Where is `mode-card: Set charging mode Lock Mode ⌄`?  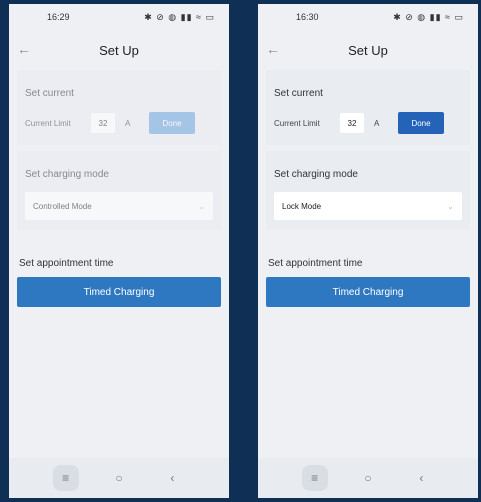
mode-card: Set charging mode Lock Mode ⌄ is located at coordinates (368, 190).